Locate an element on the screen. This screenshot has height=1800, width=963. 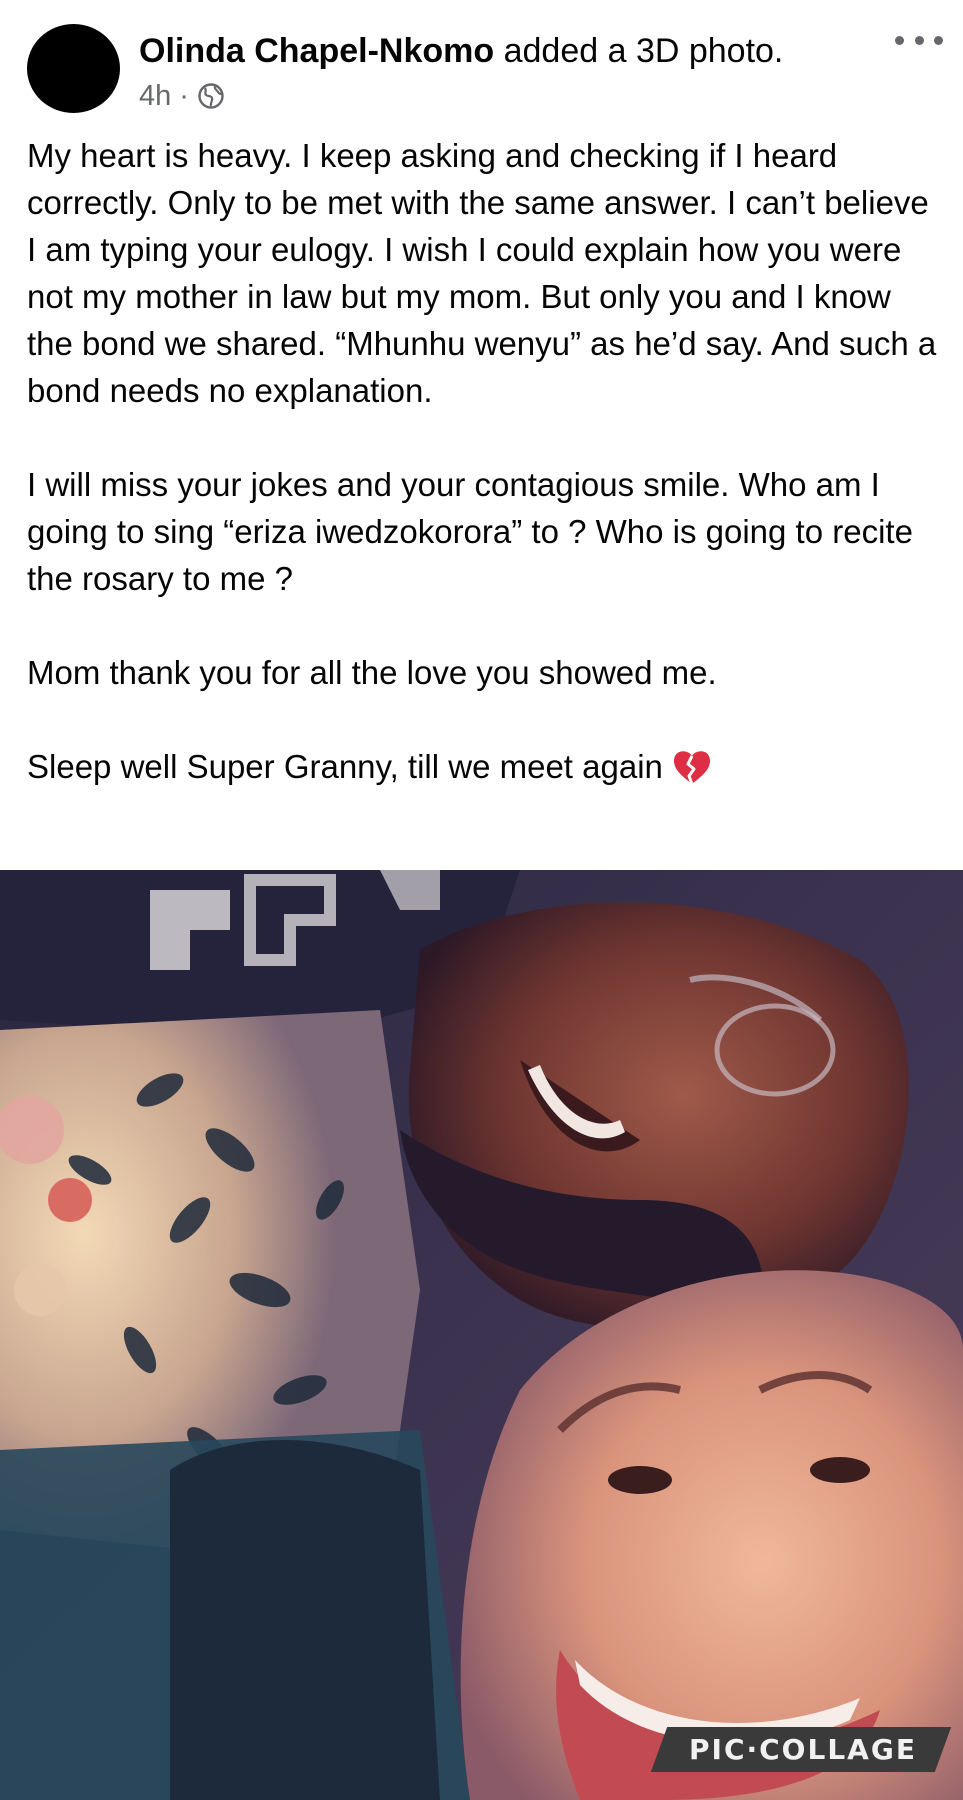
broken-heart-icon is located at coordinates (691, 768).